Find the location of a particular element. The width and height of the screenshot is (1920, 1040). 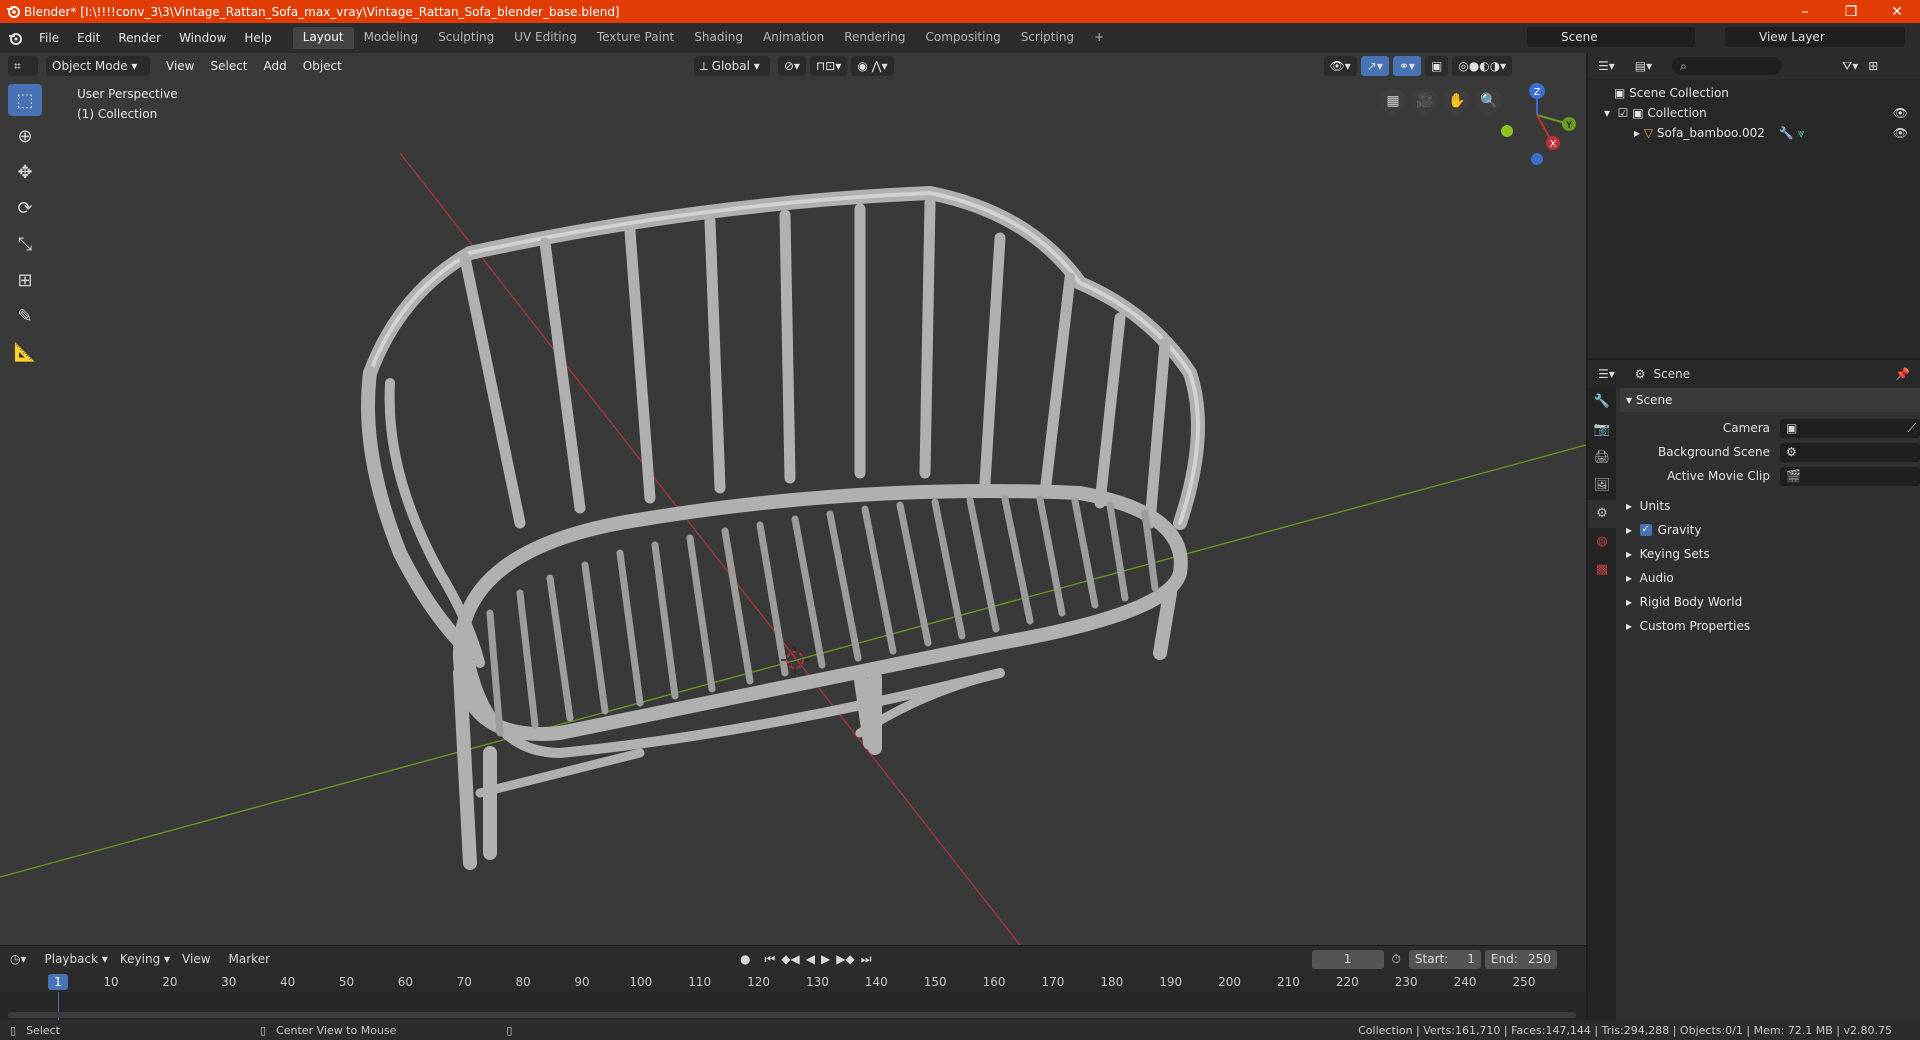

restore-button: ❐ is located at coordinates (1851, 11).